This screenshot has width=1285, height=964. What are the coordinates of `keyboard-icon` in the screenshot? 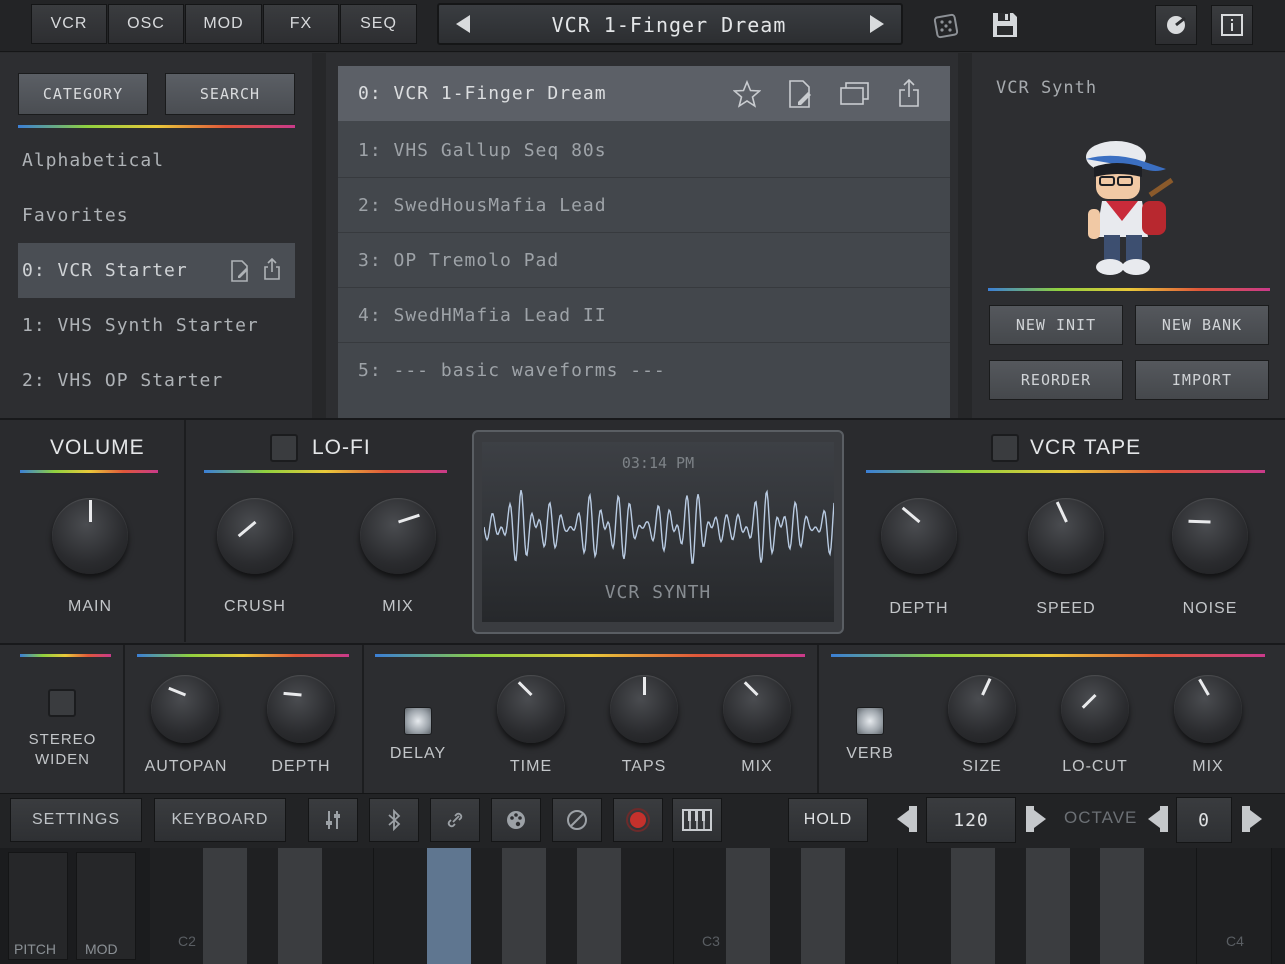 It's located at (697, 820).